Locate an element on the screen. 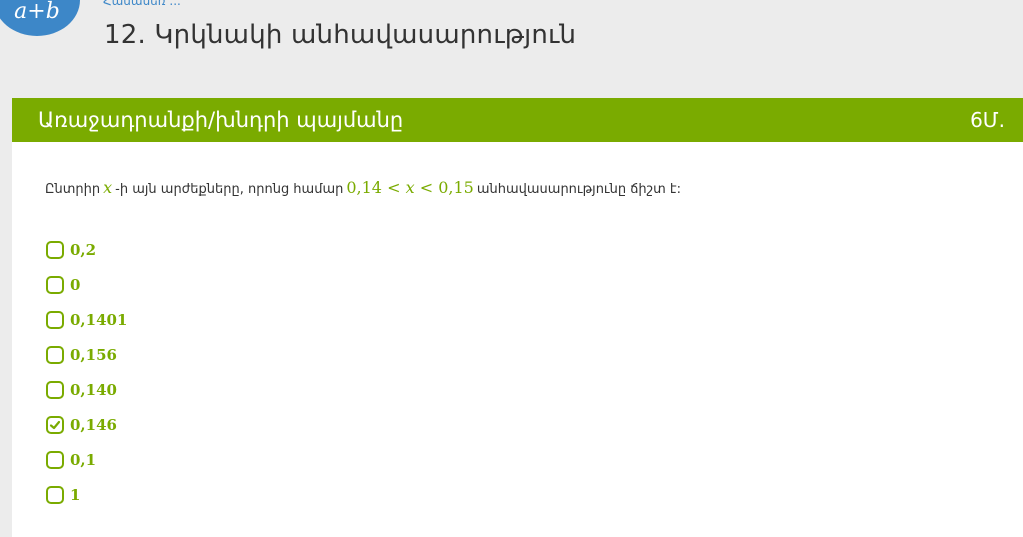  task-title: Առաջադրանքի/խնդրի պայմանը is located at coordinates (221, 120).